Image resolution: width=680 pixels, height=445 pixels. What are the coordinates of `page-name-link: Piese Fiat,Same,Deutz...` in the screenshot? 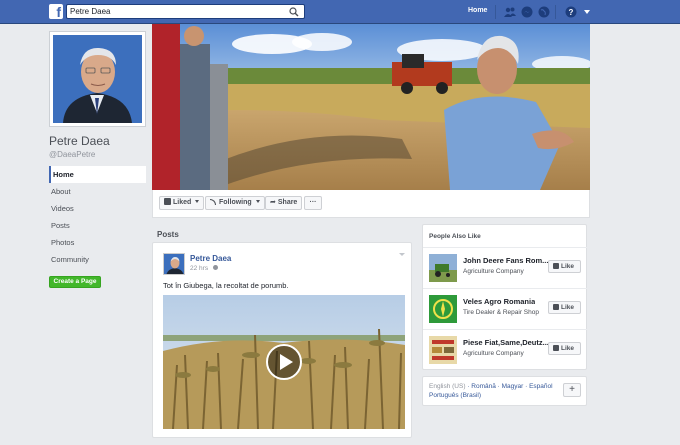 It's located at (505, 342).